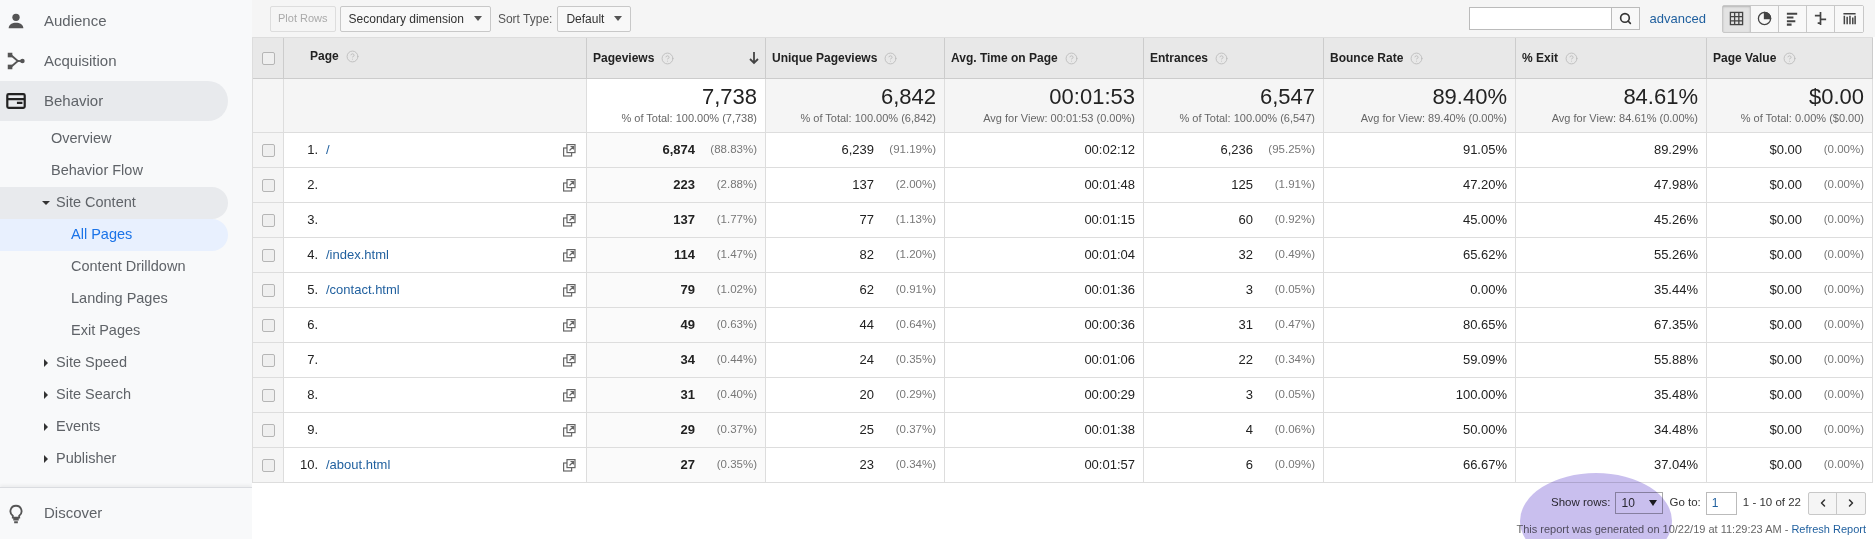 Image resolution: width=1875 pixels, height=539 pixels. What do you see at coordinates (1109, 255) in the screenshot?
I see `table-cell-text: 00:01:04` at bounding box center [1109, 255].